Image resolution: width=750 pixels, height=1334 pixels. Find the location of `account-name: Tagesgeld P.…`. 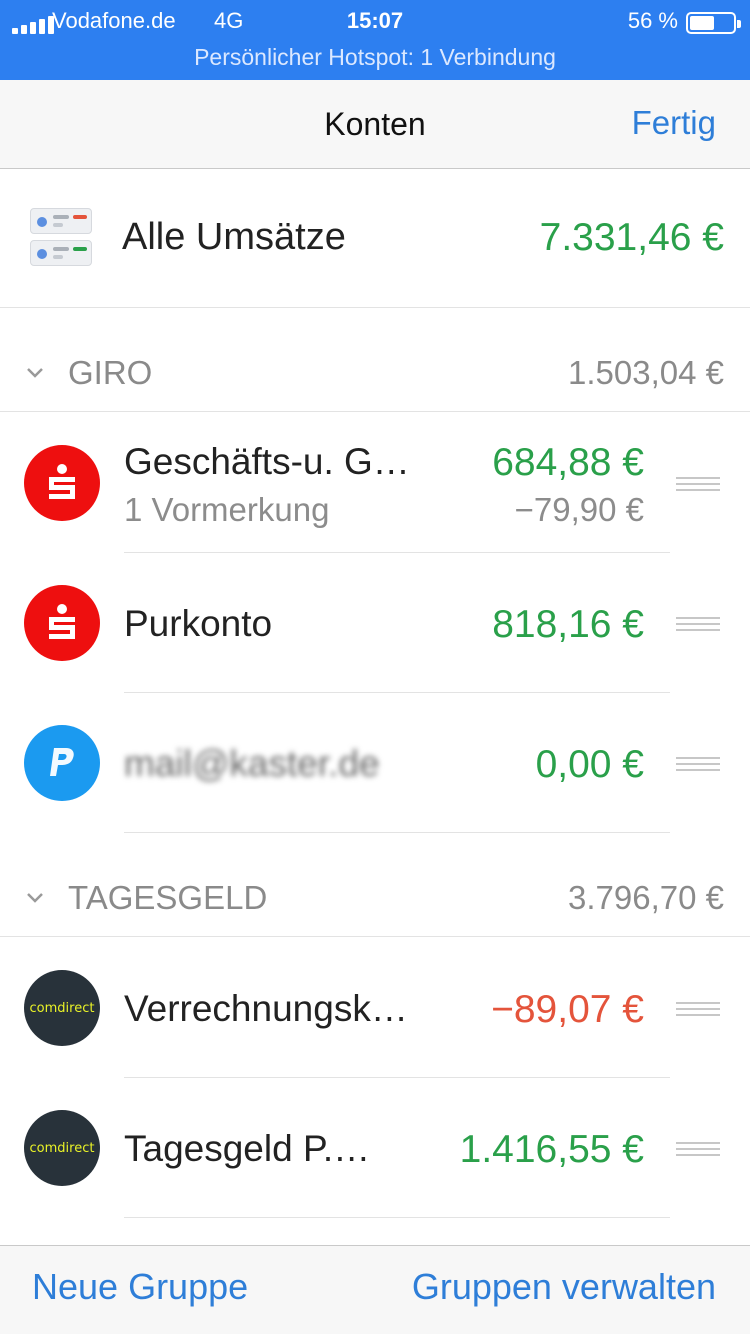

account-name: Tagesgeld P.… is located at coordinates (247, 1148).